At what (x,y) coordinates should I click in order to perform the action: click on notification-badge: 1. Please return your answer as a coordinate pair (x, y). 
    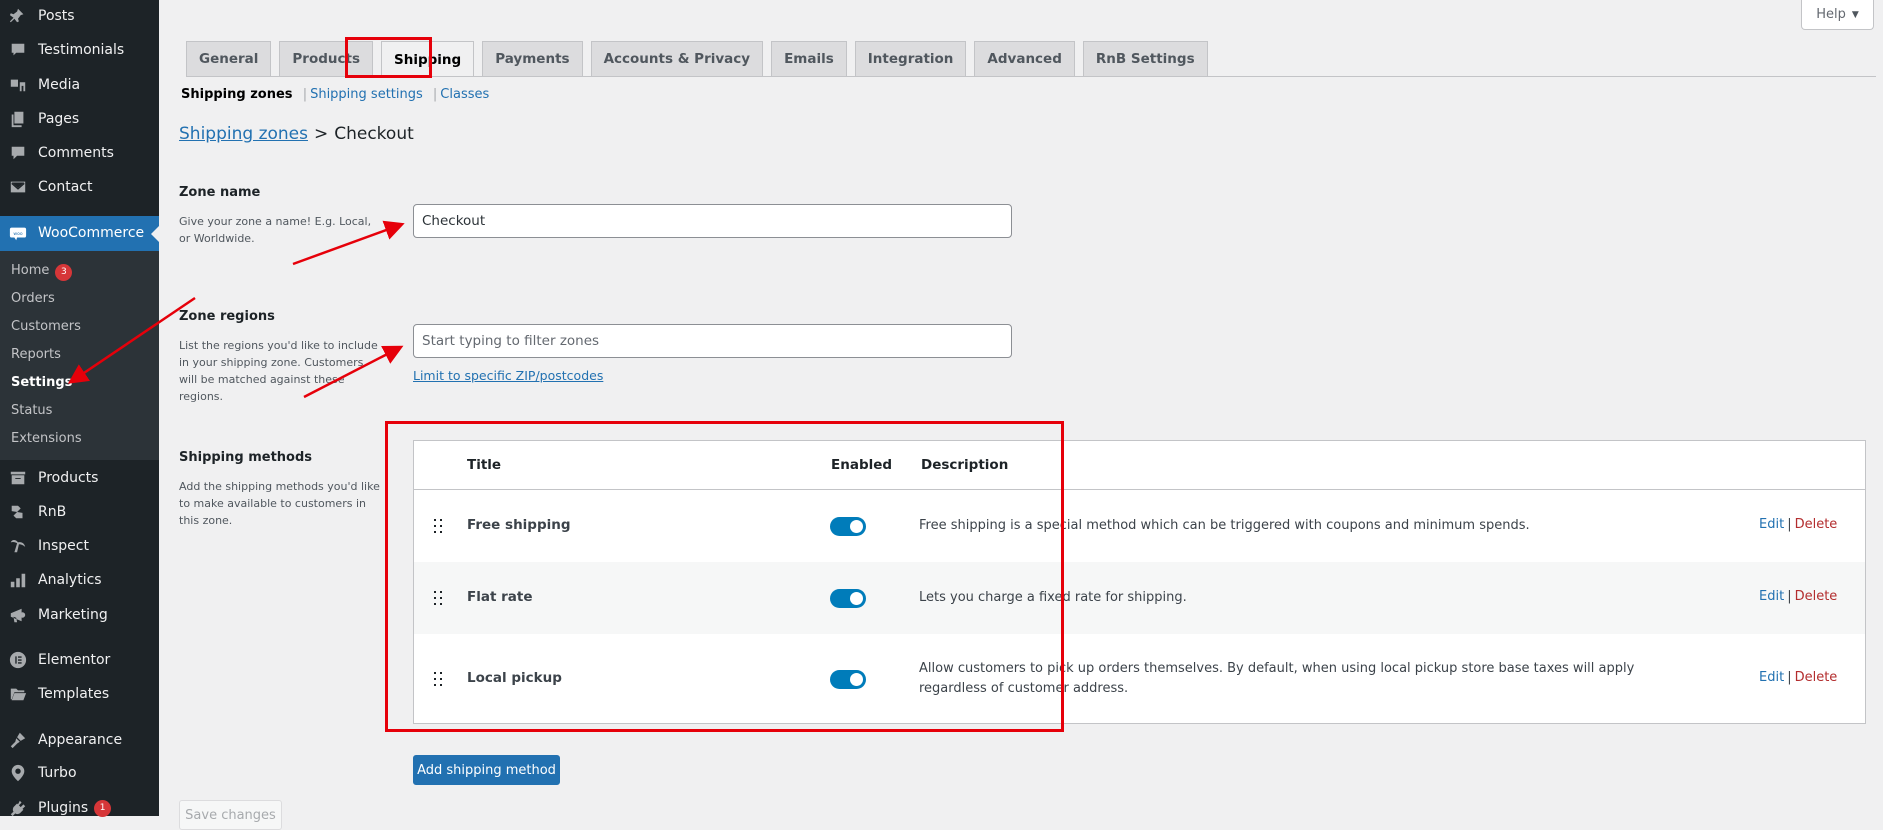
    Looking at the image, I should click on (103, 808).